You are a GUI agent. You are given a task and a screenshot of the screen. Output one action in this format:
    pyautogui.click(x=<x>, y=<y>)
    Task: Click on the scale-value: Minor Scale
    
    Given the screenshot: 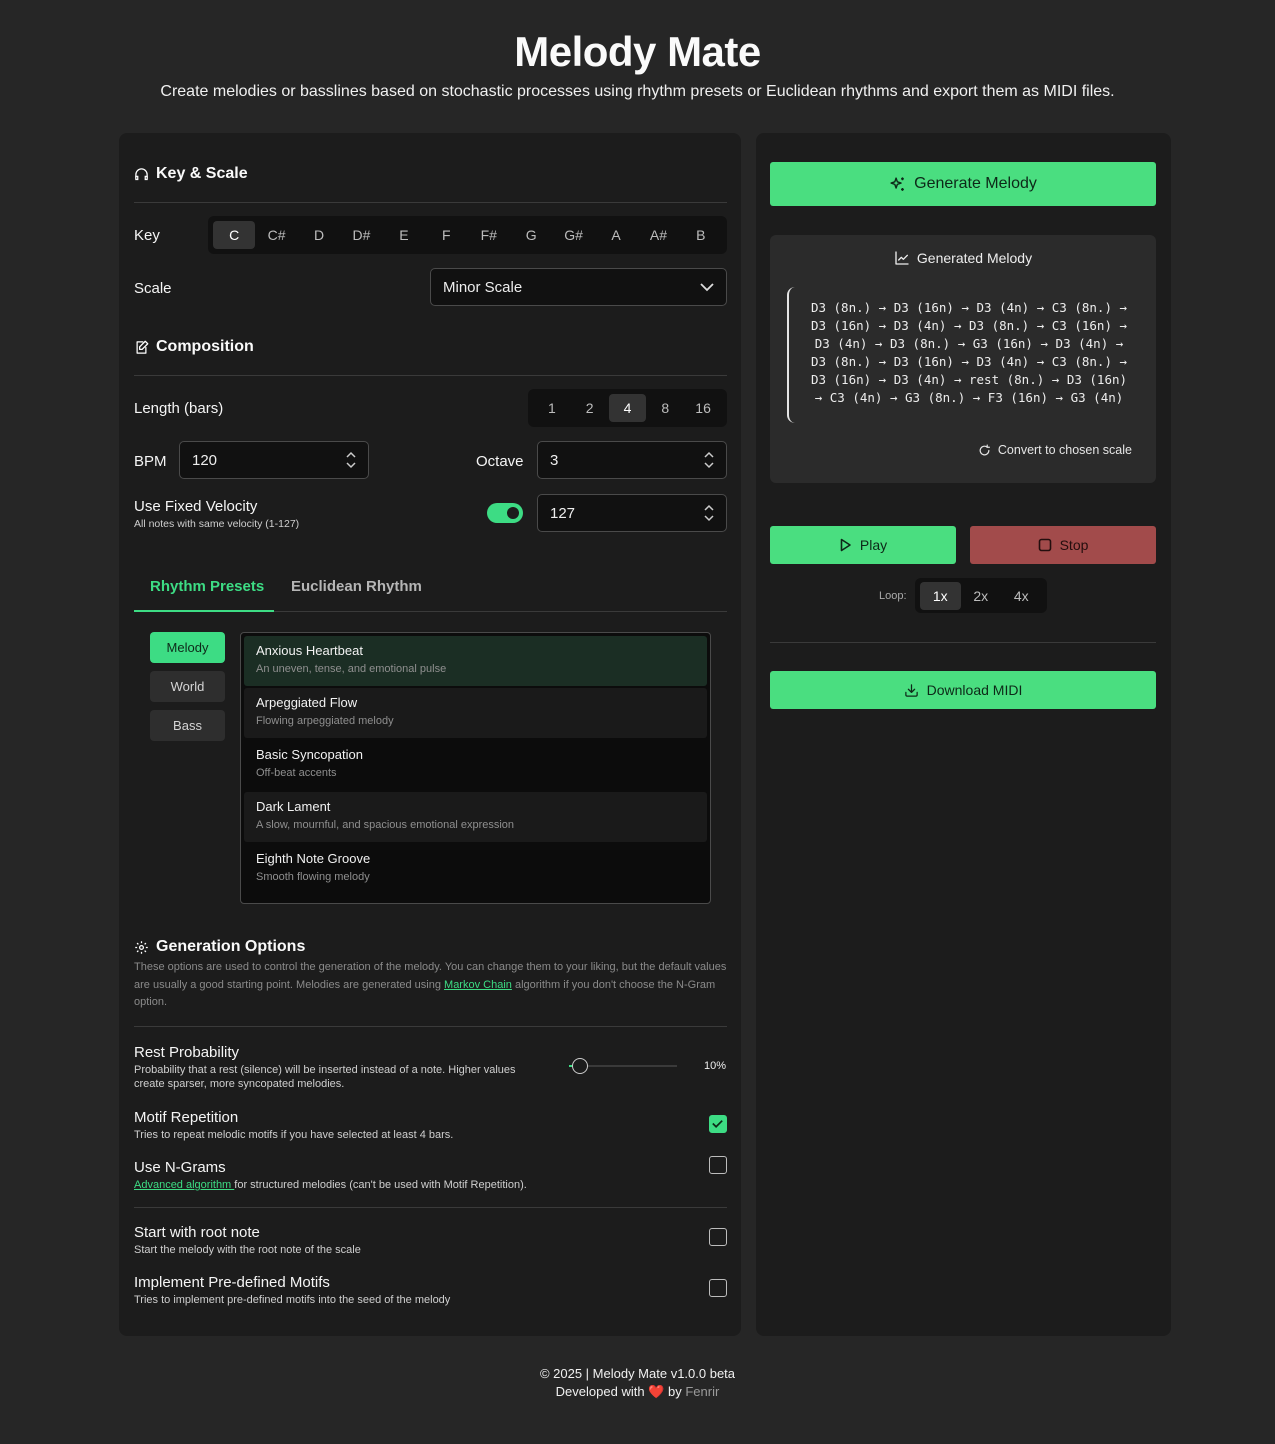 What is the action you would take?
    pyautogui.click(x=483, y=287)
    